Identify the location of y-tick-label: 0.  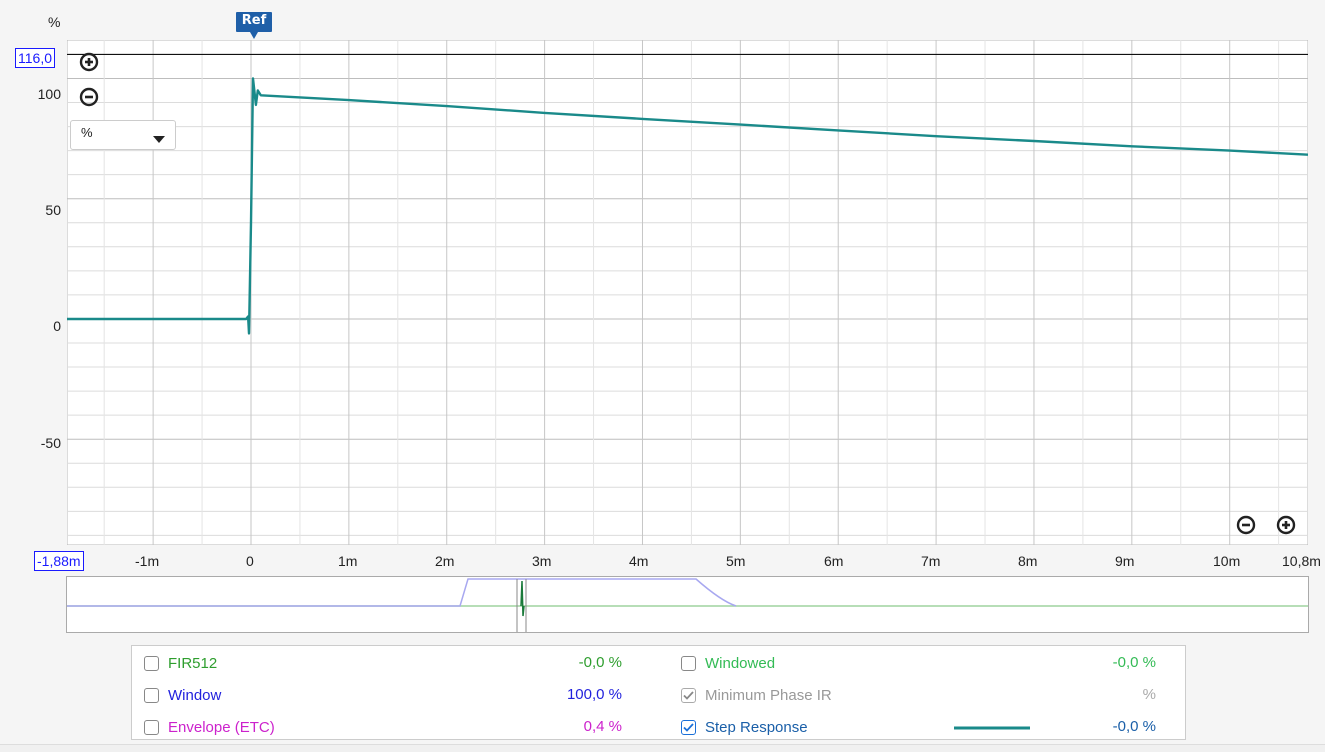
(57, 326).